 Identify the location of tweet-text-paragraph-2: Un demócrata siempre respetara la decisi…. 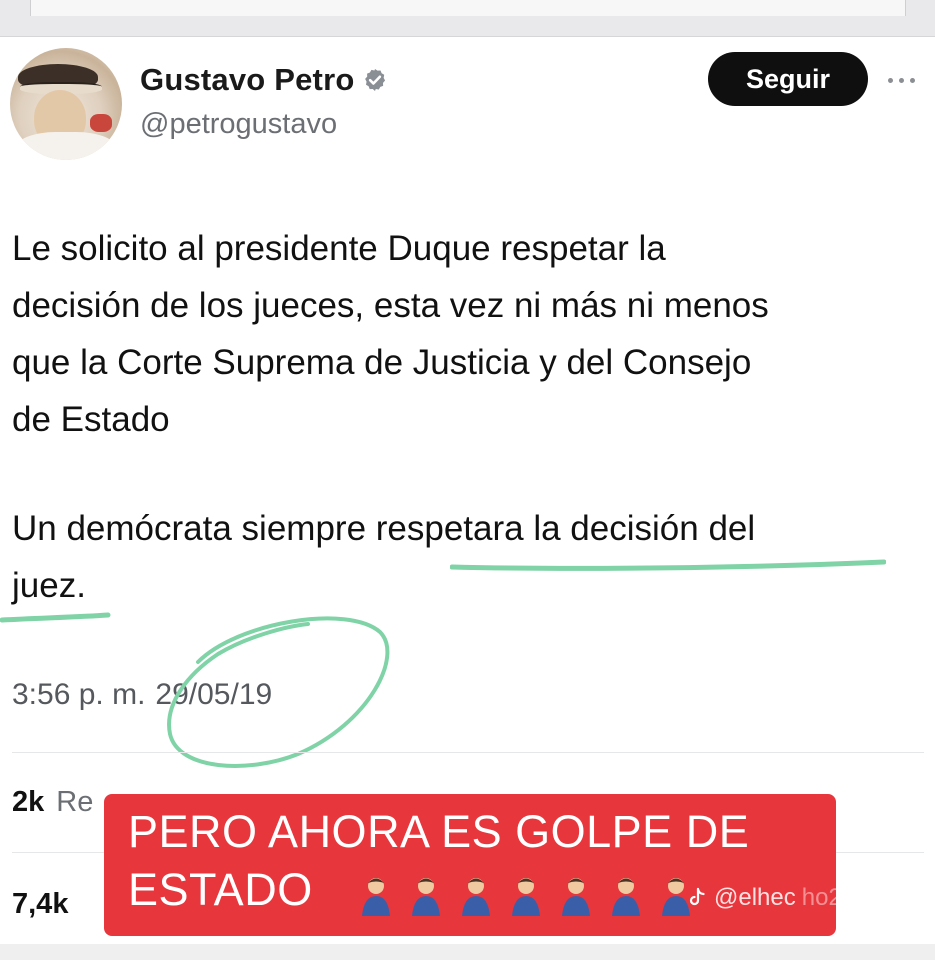
(462, 557).